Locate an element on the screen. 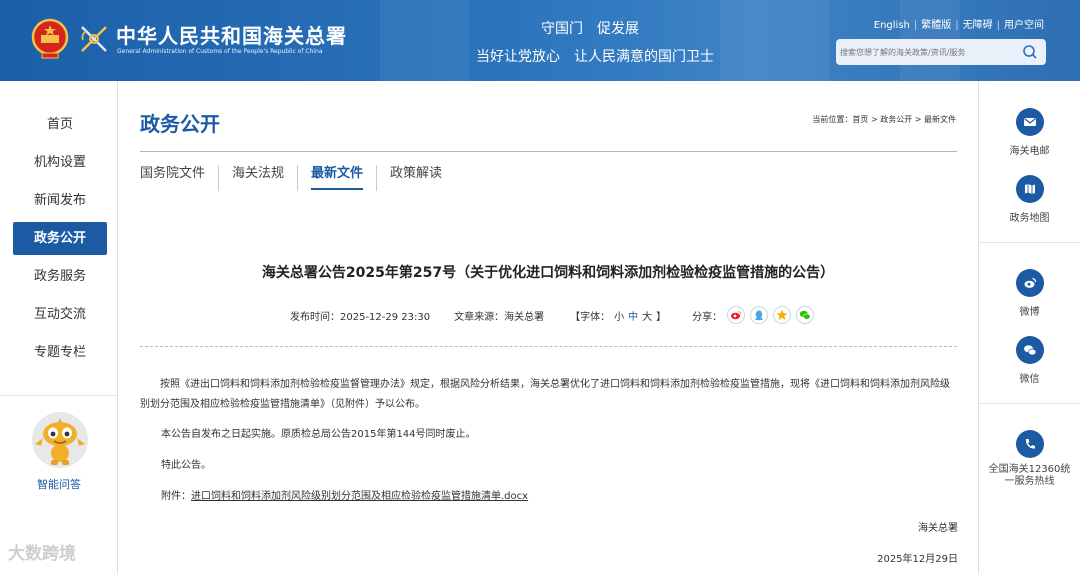 The height and width of the screenshot is (574, 1080). meta-divider is located at coordinates (548, 346).